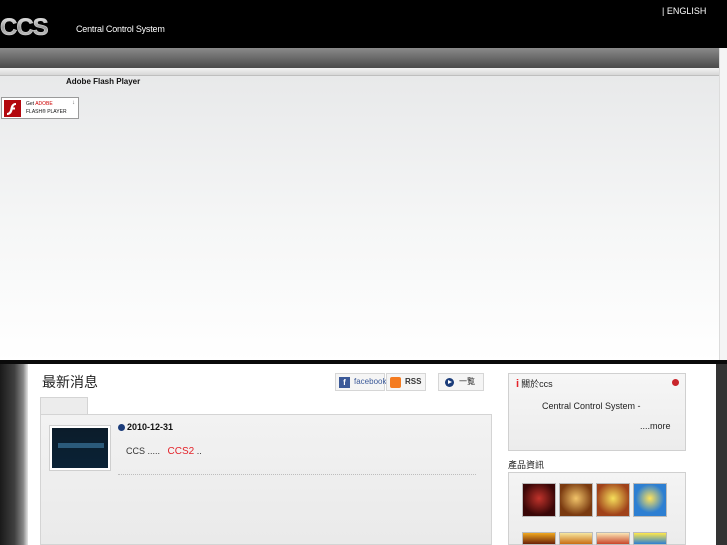  Describe the element at coordinates (181, 451) in the screenshot. I see `news-item-highlight: CCS2` at that location.